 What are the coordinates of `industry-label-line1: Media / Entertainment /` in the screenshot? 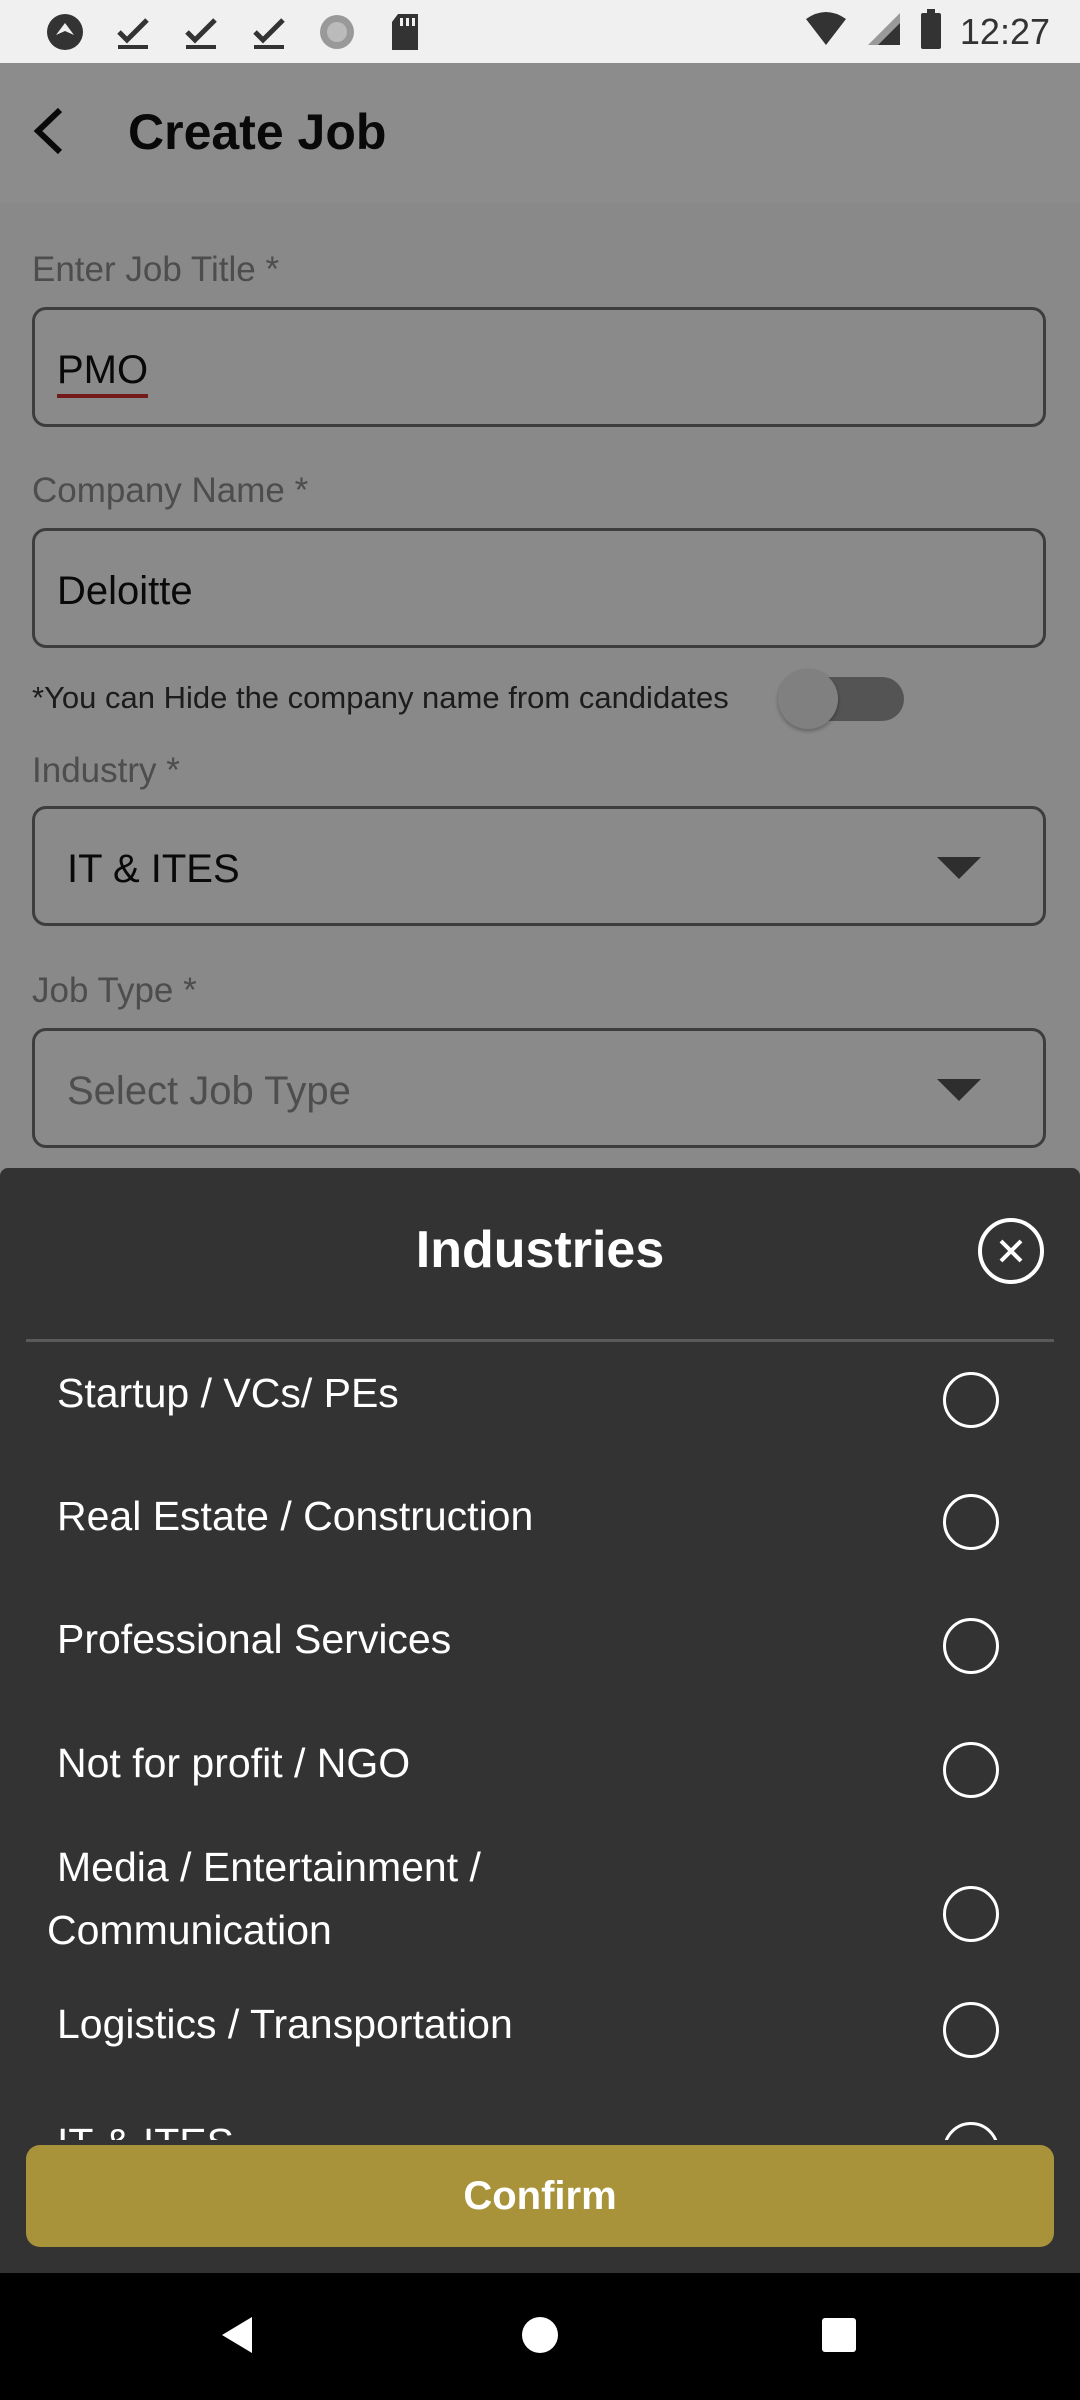 It's located at (269, 1867).